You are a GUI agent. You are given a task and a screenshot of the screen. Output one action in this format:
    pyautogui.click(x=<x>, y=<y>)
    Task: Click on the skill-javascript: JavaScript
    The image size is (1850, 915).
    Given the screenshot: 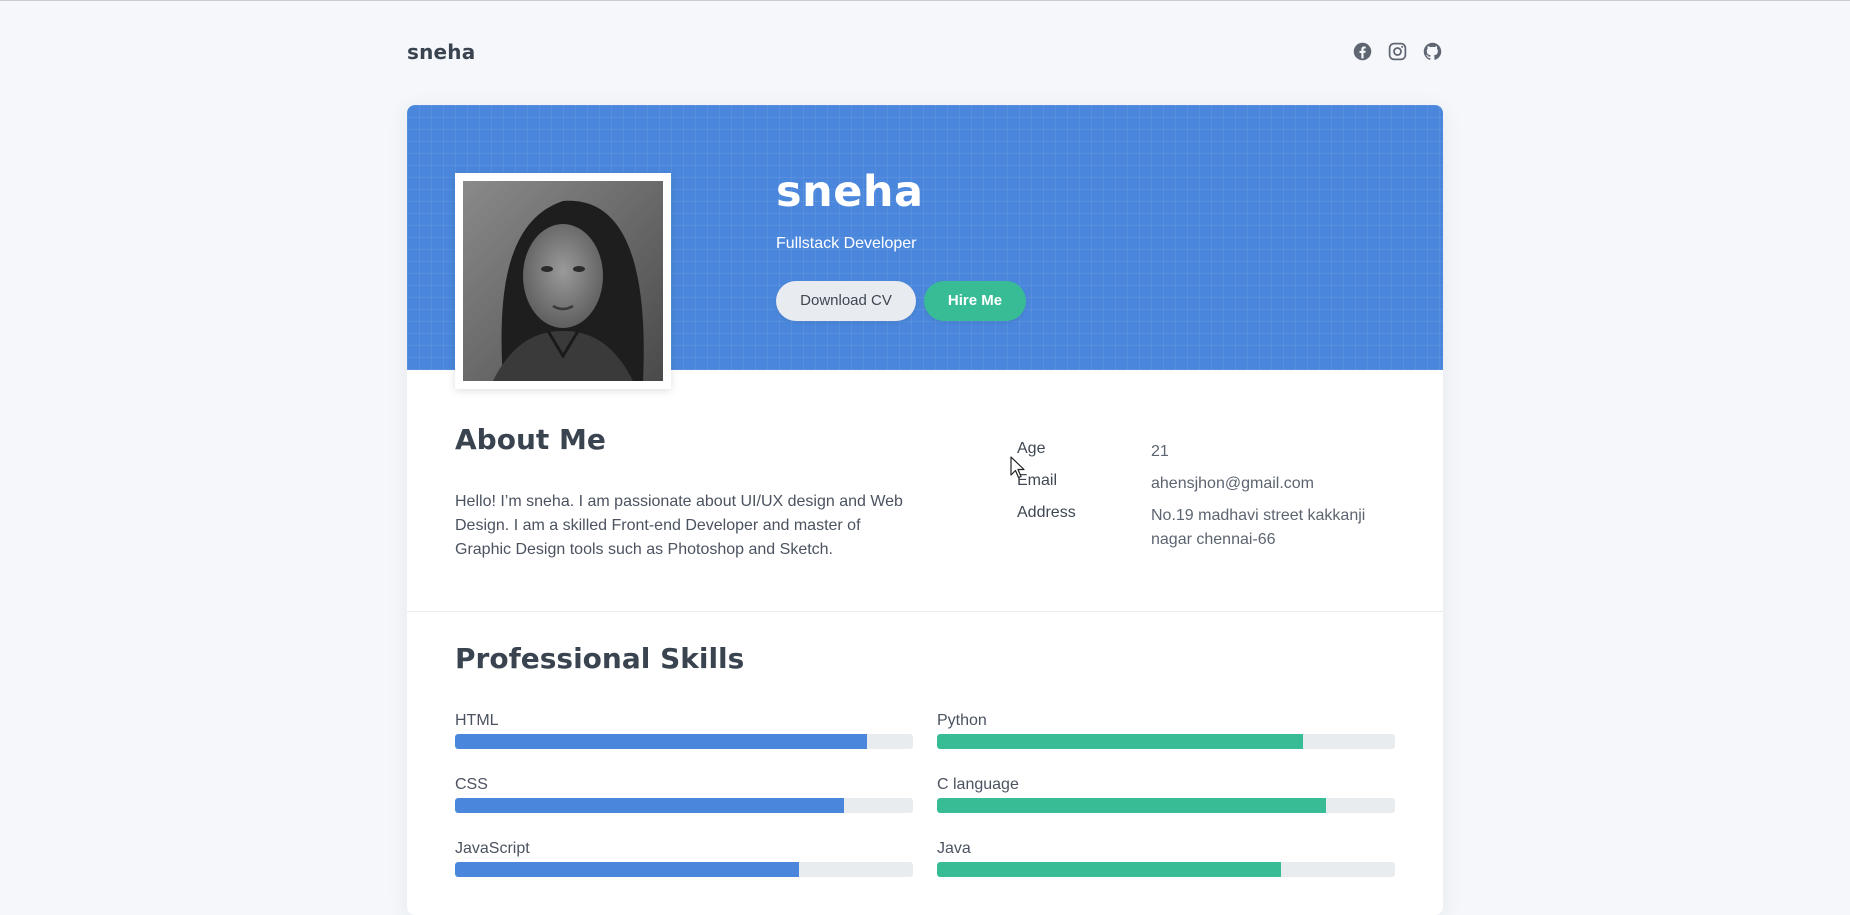 What is the action you would take?
    pyautogui.click(x=684, y=865)
    